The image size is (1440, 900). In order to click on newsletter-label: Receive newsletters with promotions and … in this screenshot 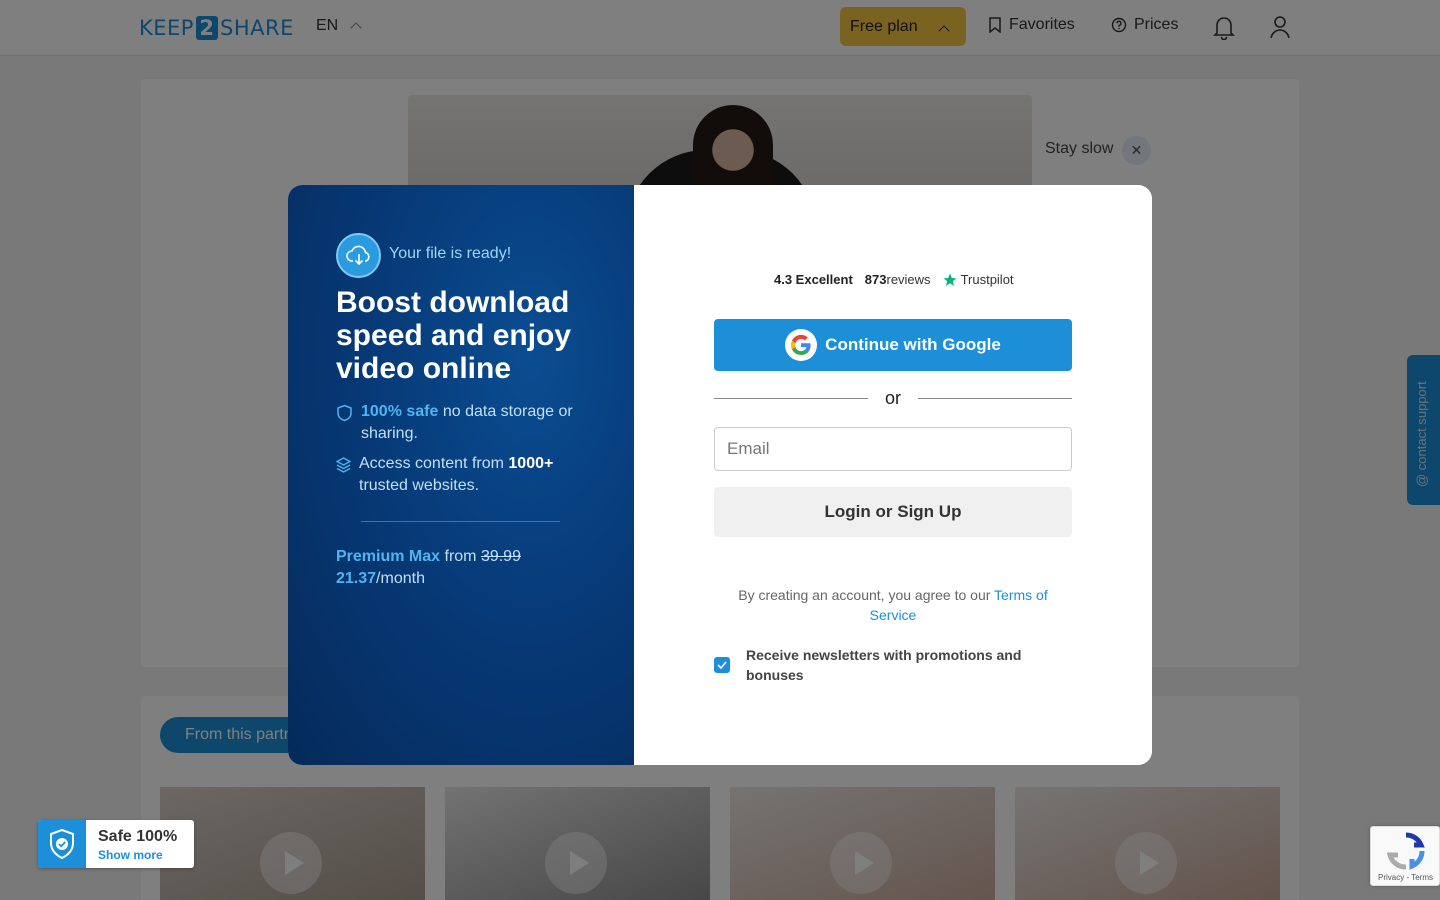, I will do `click(884, 665)`.